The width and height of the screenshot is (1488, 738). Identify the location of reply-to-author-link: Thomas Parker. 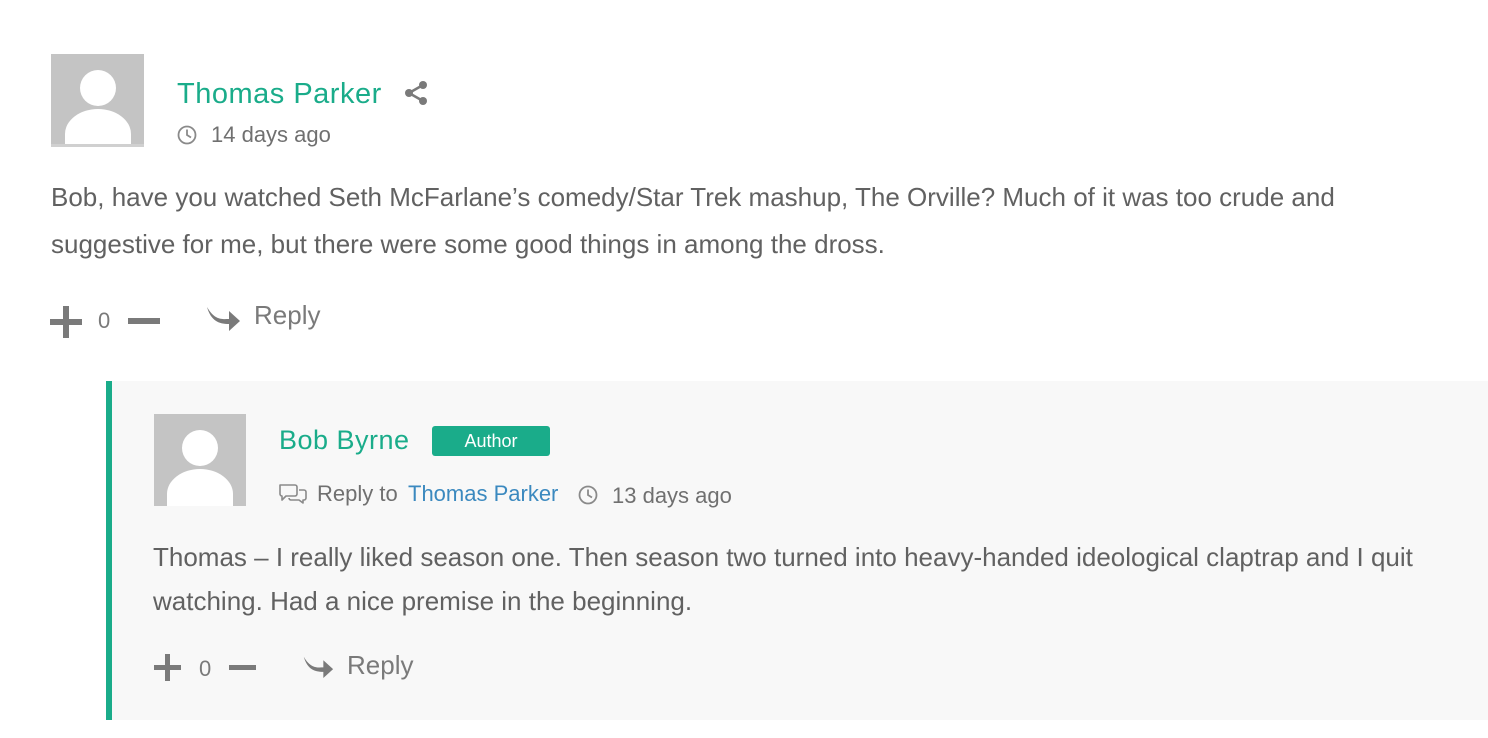
(483, 494).